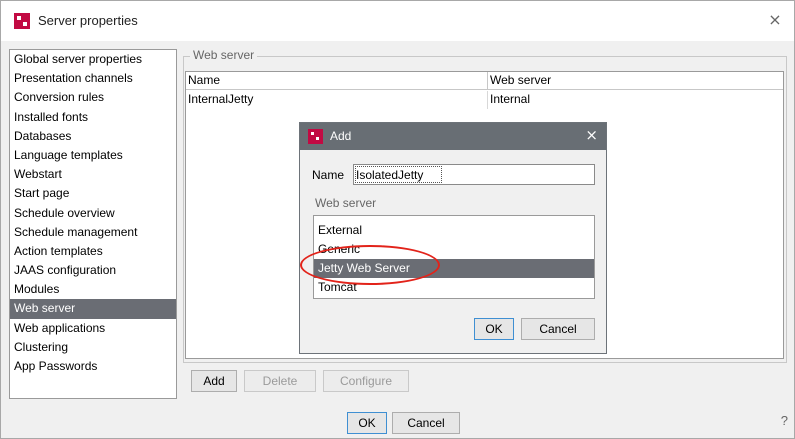 The width and height of the screenshot is (795, 439). What do you see at coordinates (510, 99) in the screenshot?
I see `table-cell-web-server: Internal` at bounding box center [510, 99].